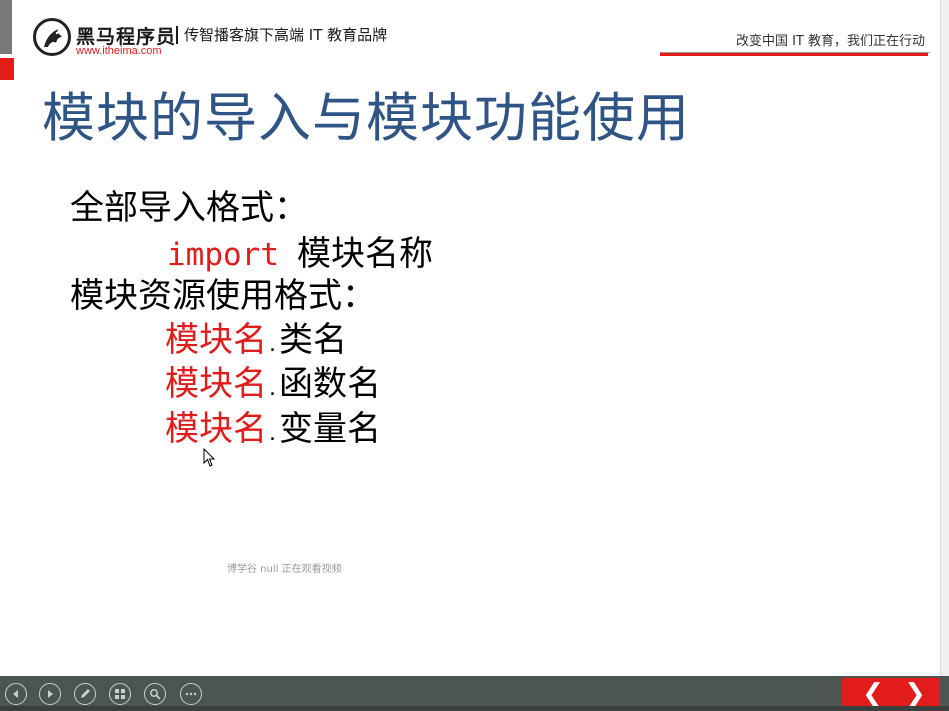  What do you see at coordinates (830, 41) in the screenshot?
I see `brand-slogan: 改变中国 IT 教育，我们正在行动` at bounding box center [830, 41].